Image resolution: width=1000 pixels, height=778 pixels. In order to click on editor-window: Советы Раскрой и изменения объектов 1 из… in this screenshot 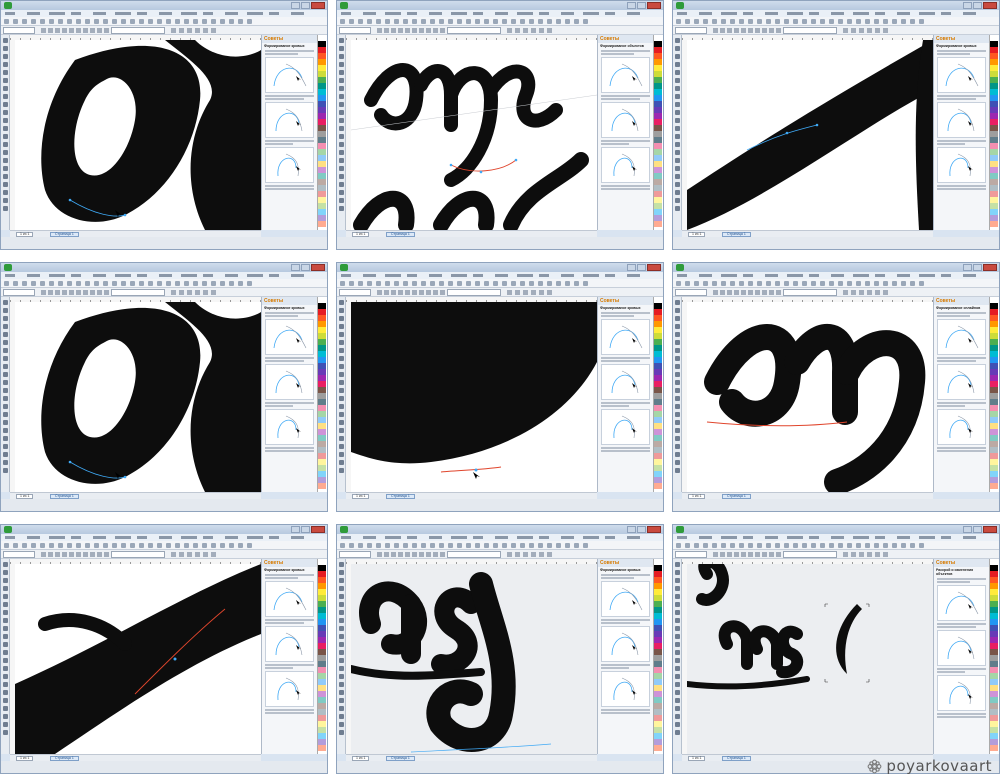, I will do `click(836, 649)`.